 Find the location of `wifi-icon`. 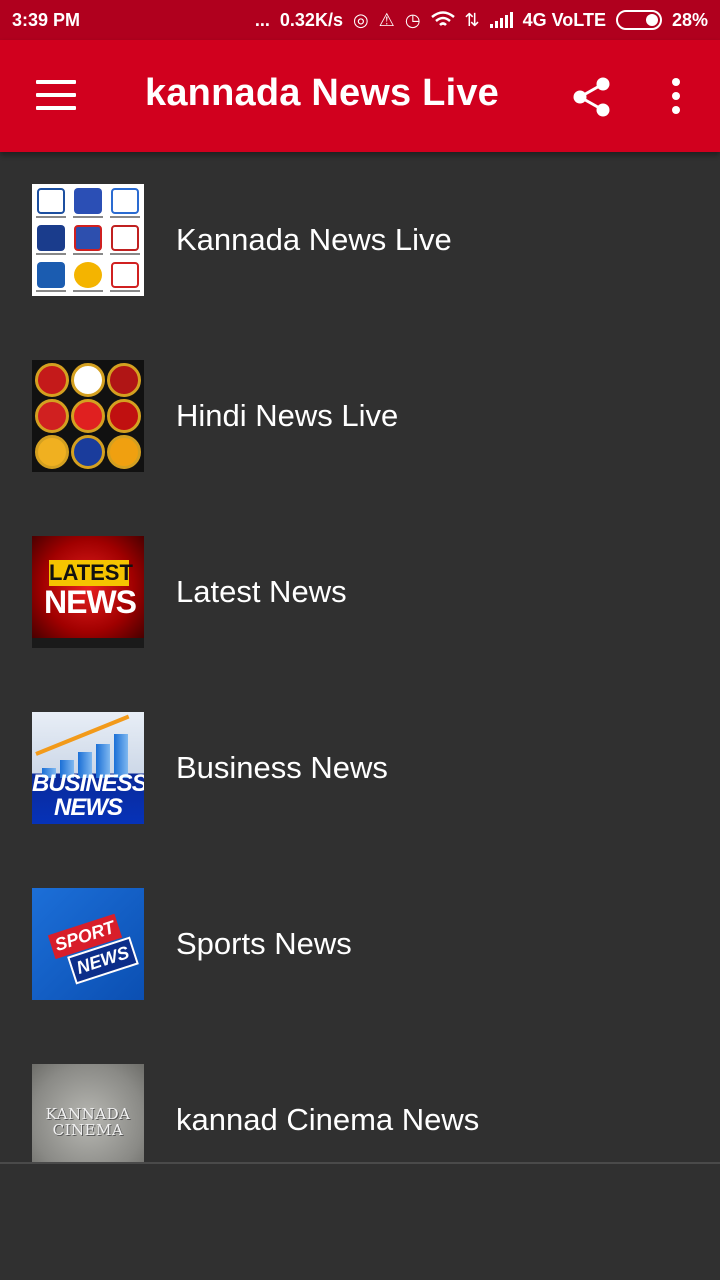

wifi-icon is located at coordinates (442, 18).